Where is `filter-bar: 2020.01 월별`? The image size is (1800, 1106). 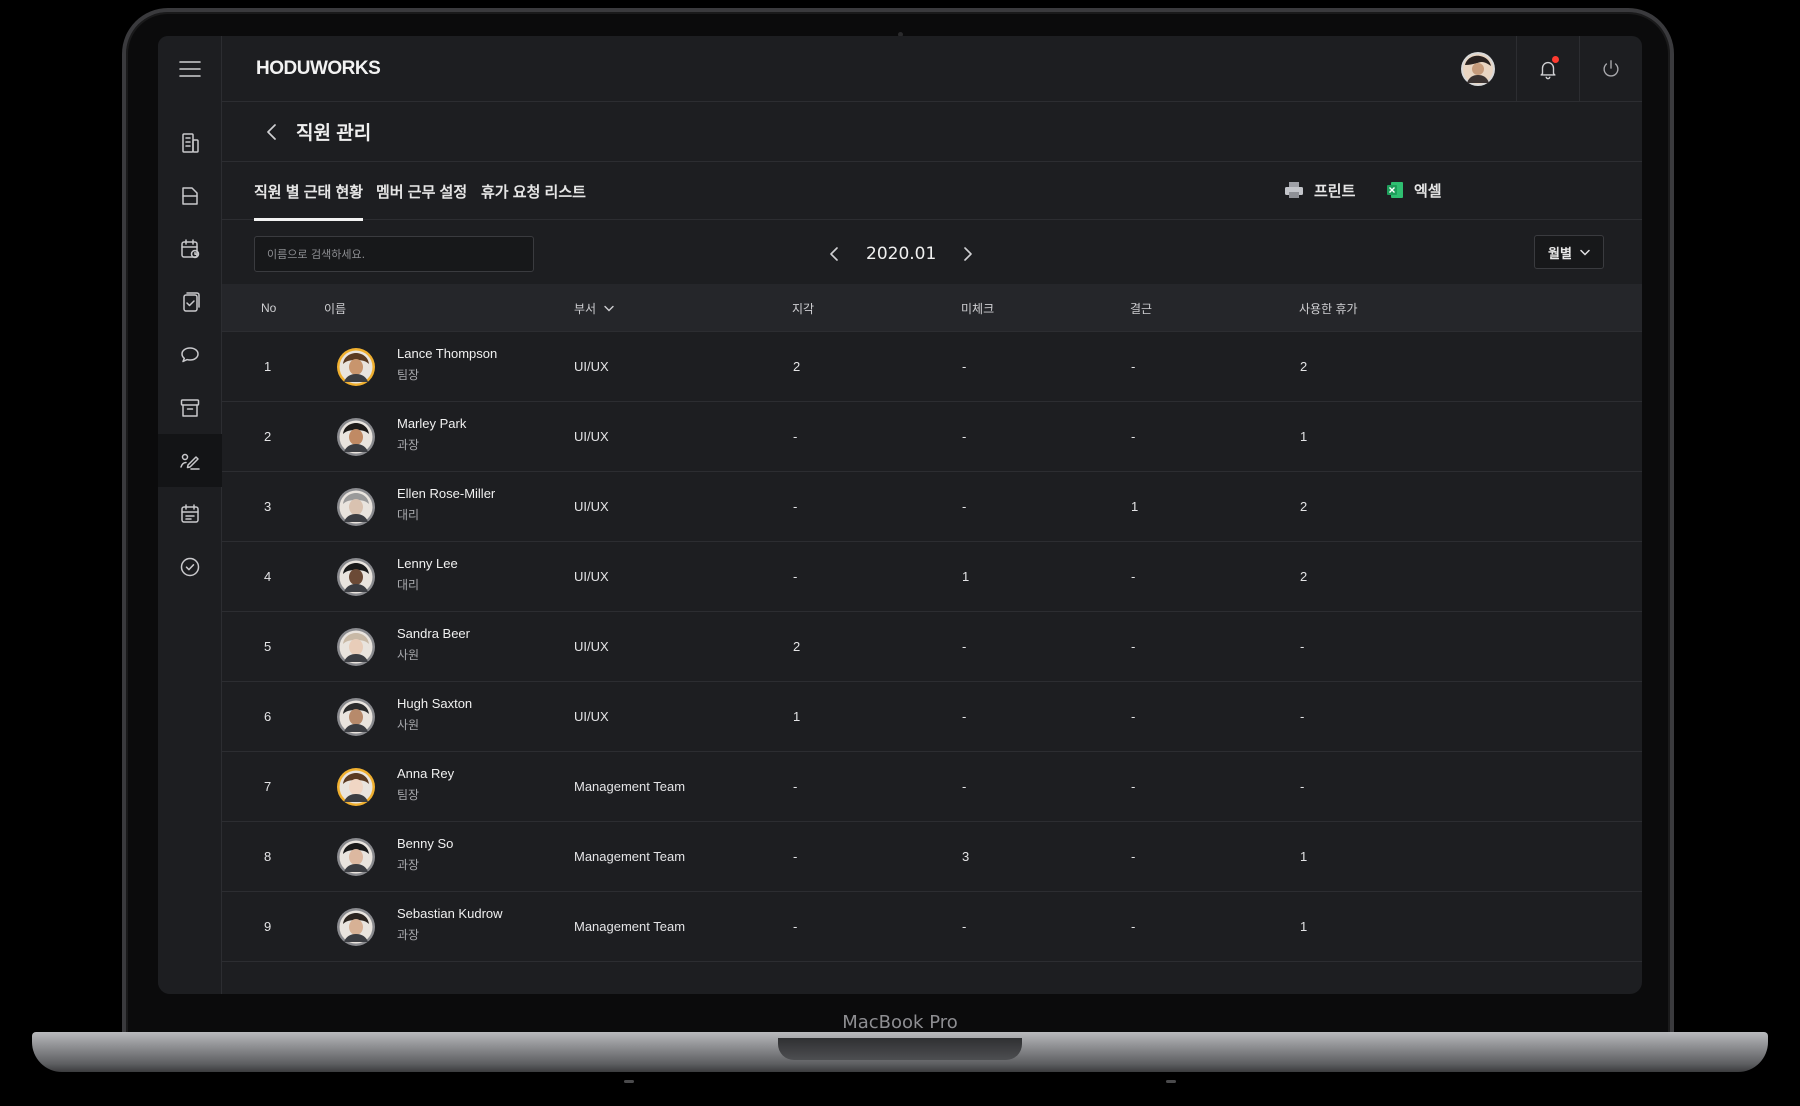 filter-bar: 2020.01 월별 is located at coordinates (932, 252).